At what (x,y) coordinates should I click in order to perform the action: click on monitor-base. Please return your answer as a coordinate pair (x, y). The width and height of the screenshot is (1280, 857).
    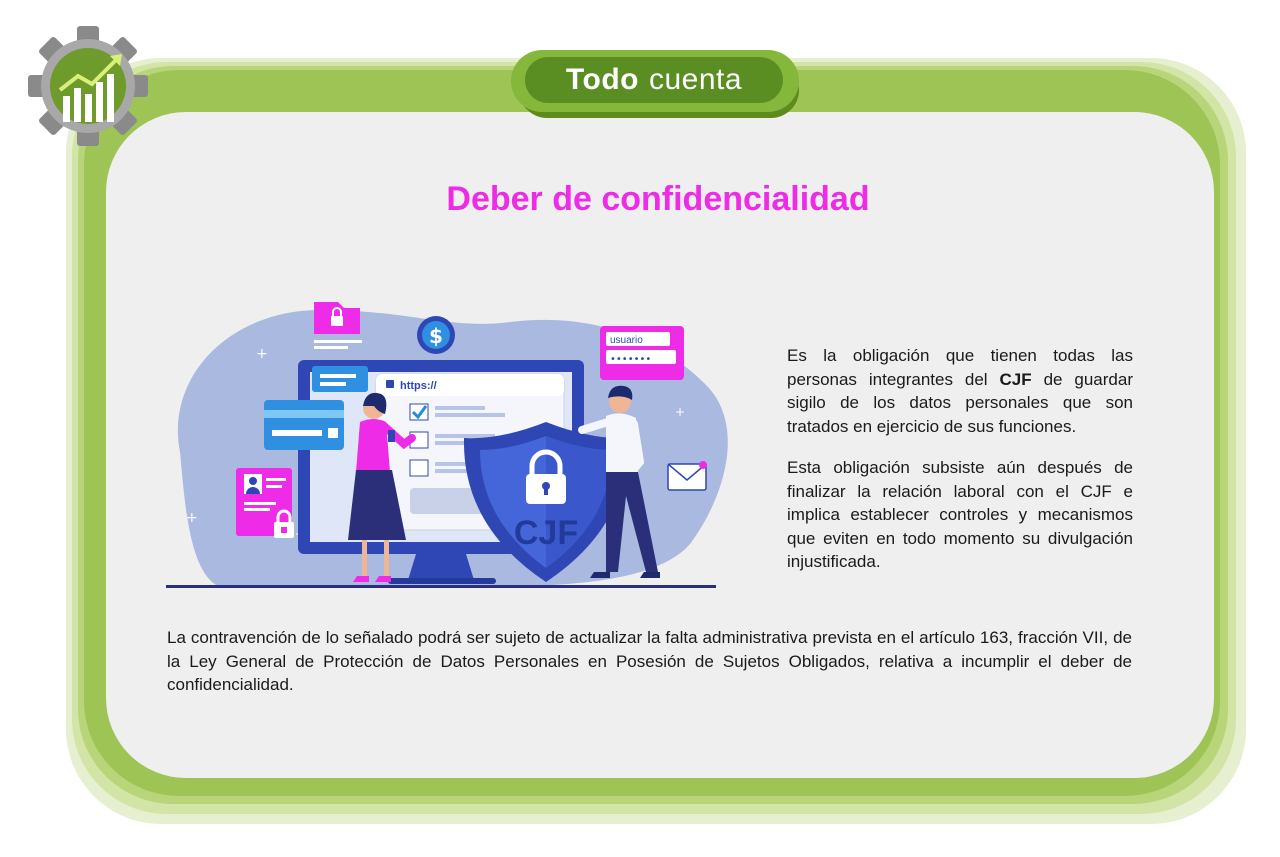
    Looking at the image, I should click on (442, 581).